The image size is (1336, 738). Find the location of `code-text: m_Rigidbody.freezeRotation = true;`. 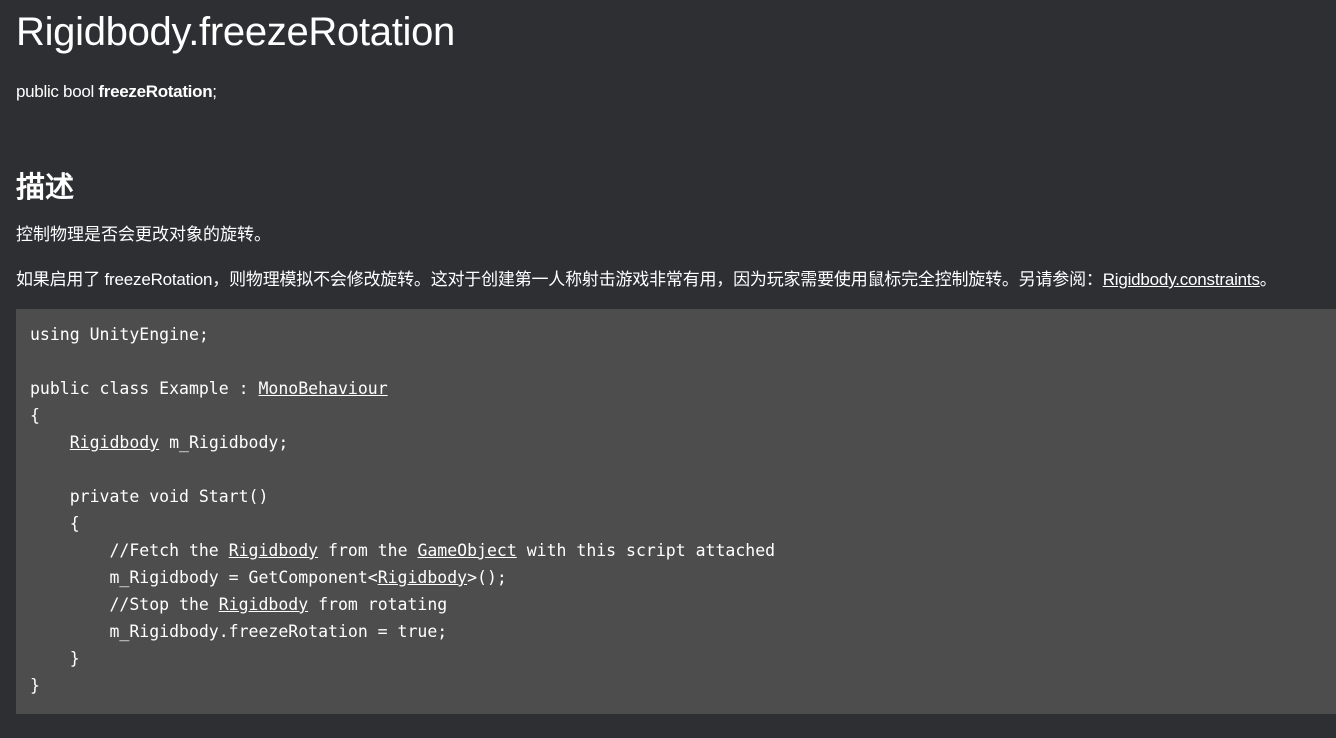

code-text: m_Rigidbody.freezeRotation = true; is located at coordinates (239, 631).